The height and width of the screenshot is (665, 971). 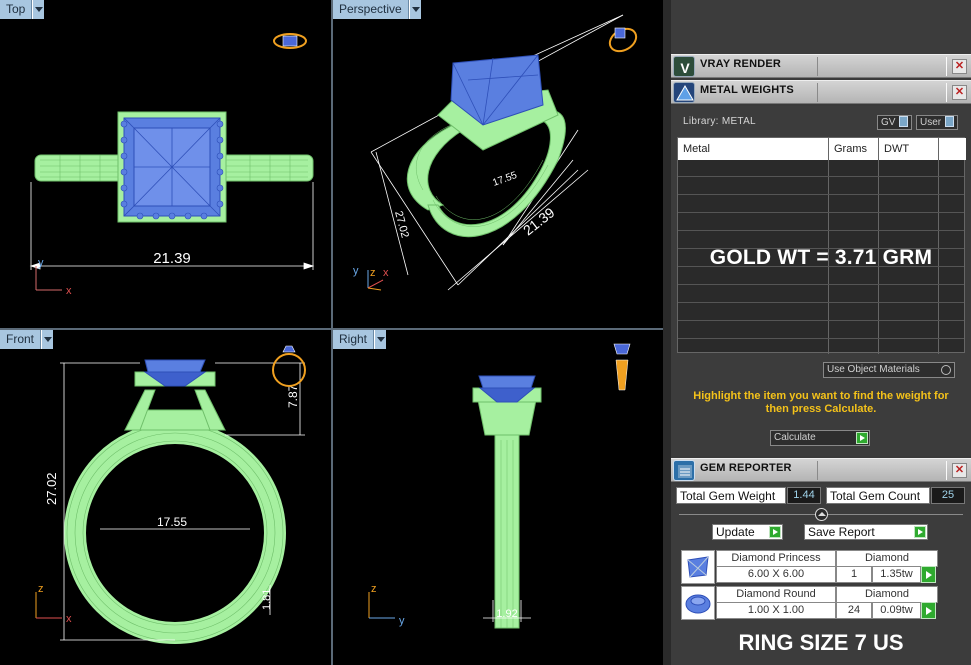 I want to click on user-toggle: User, so click(x=937, y=122).